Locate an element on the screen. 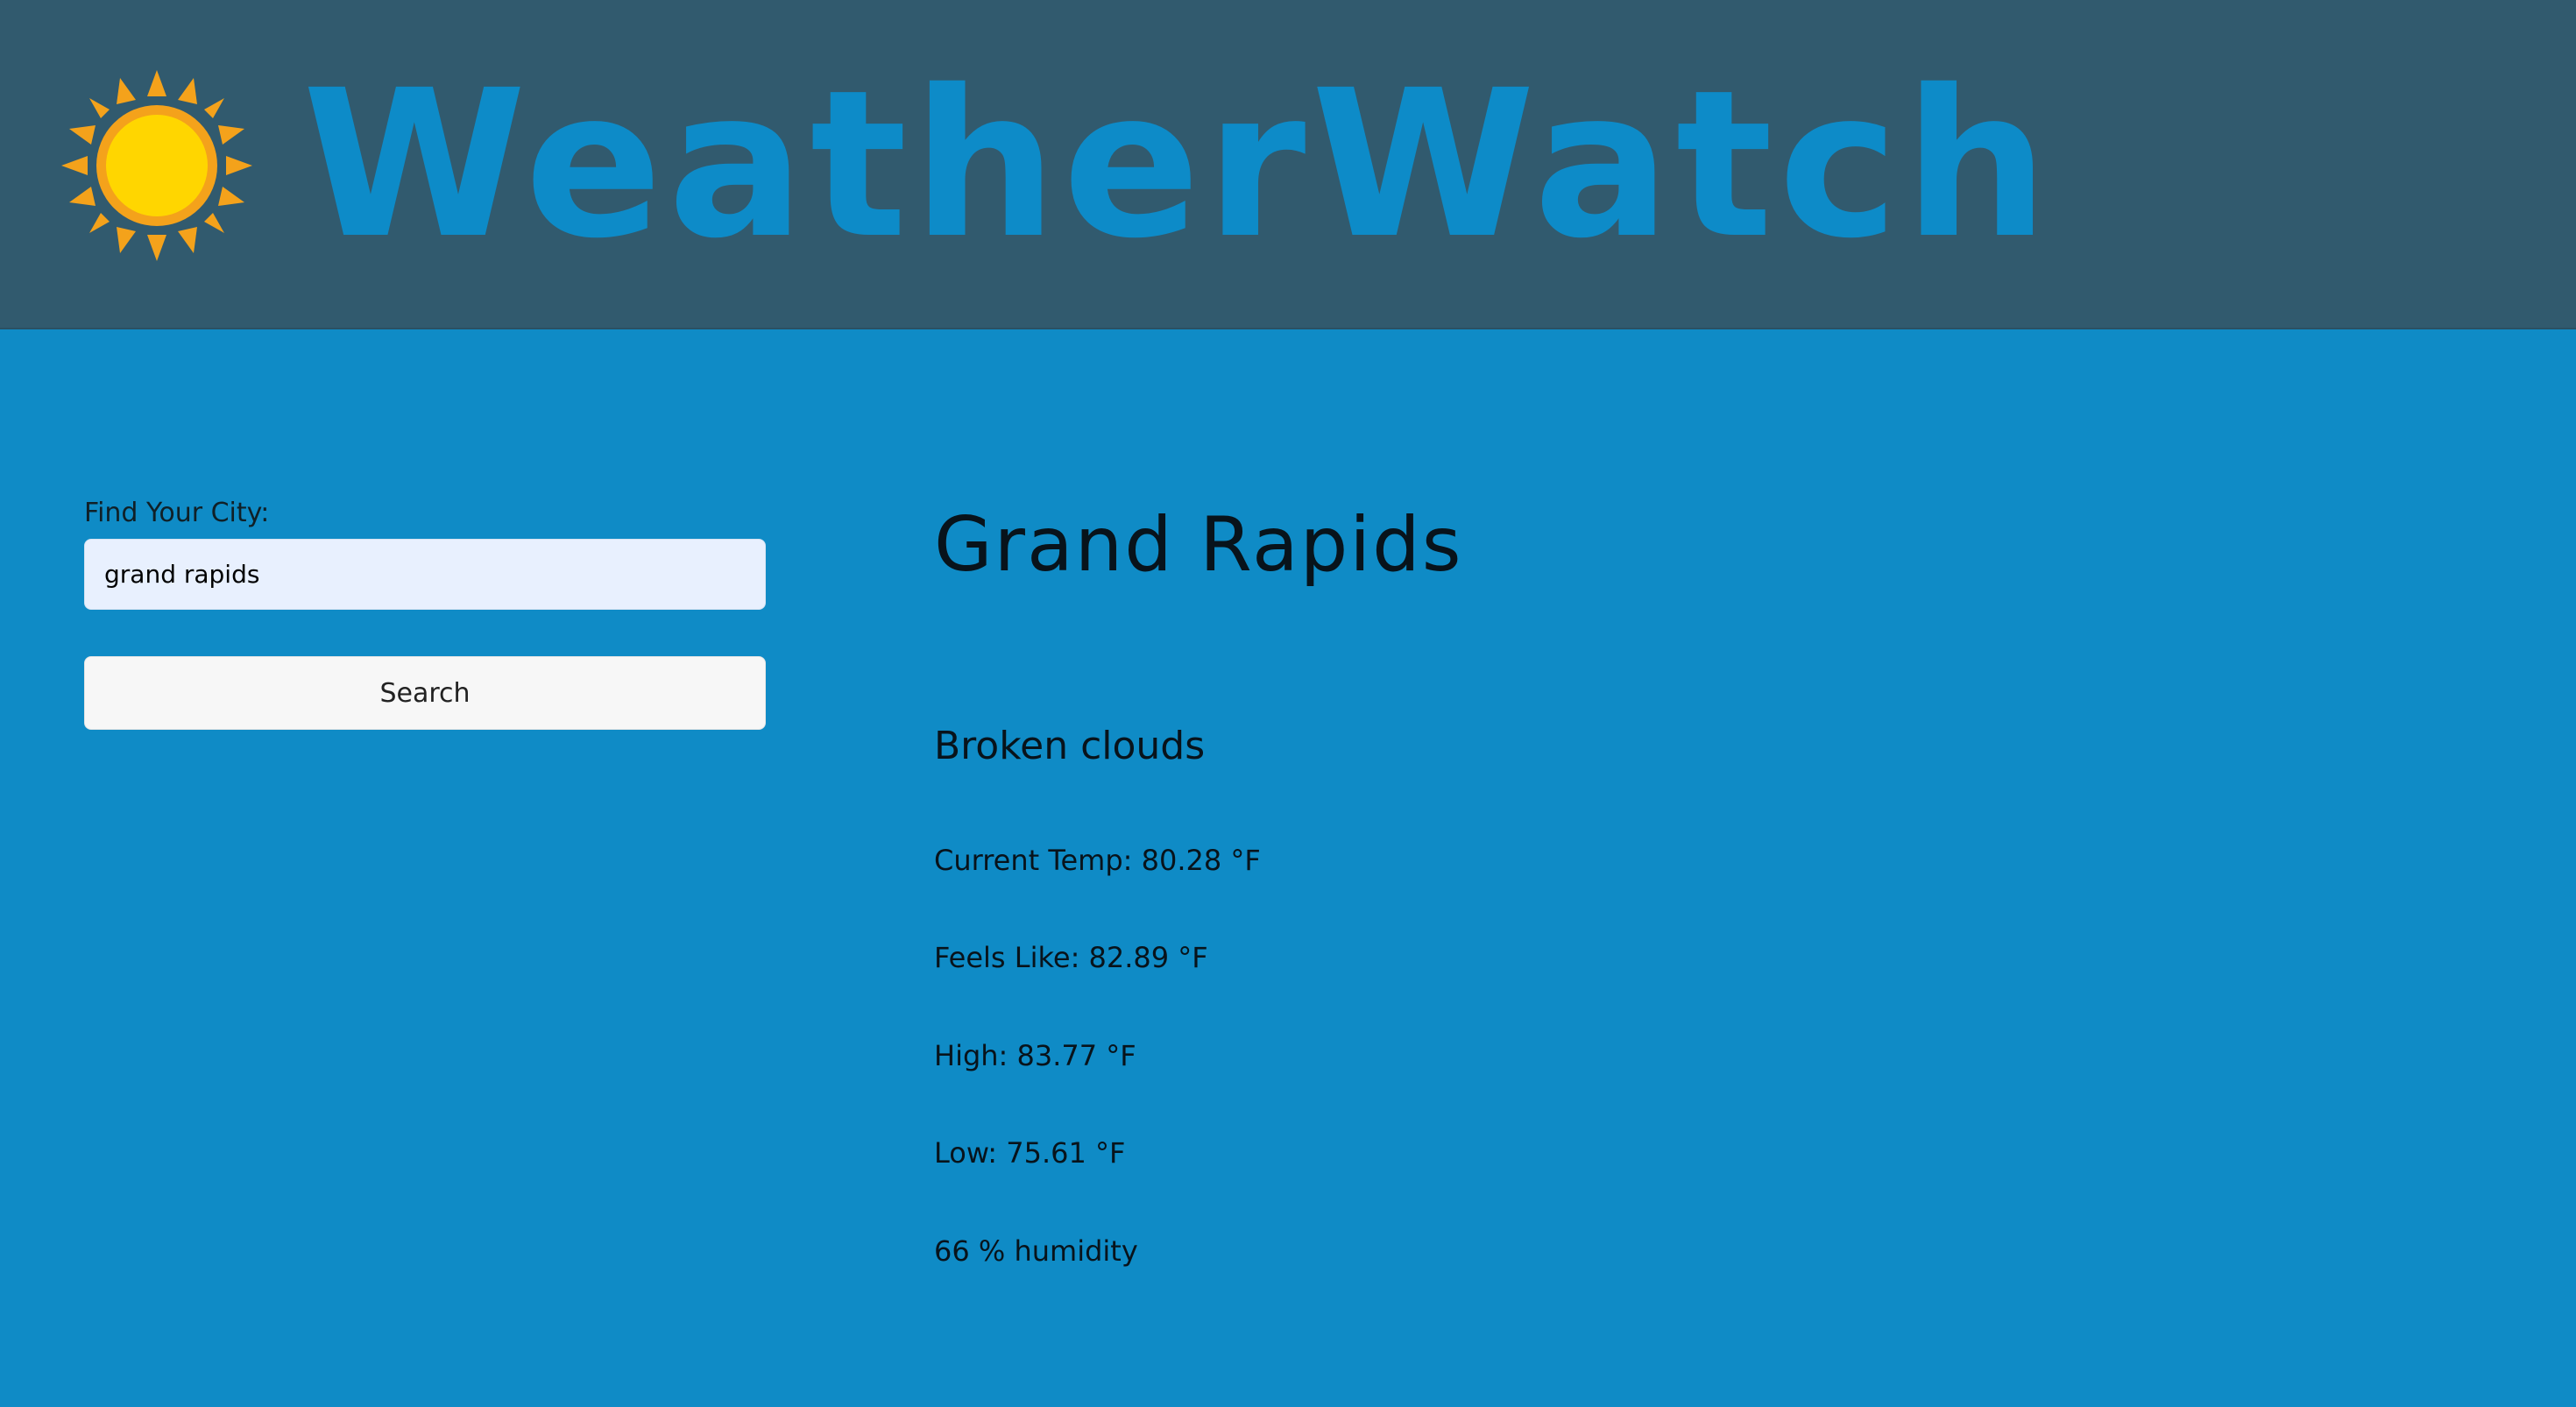 This screenshot has width=2576, height=1407. low-temp: Low: 75.61 °F is located at coordinates (1030, 1153).